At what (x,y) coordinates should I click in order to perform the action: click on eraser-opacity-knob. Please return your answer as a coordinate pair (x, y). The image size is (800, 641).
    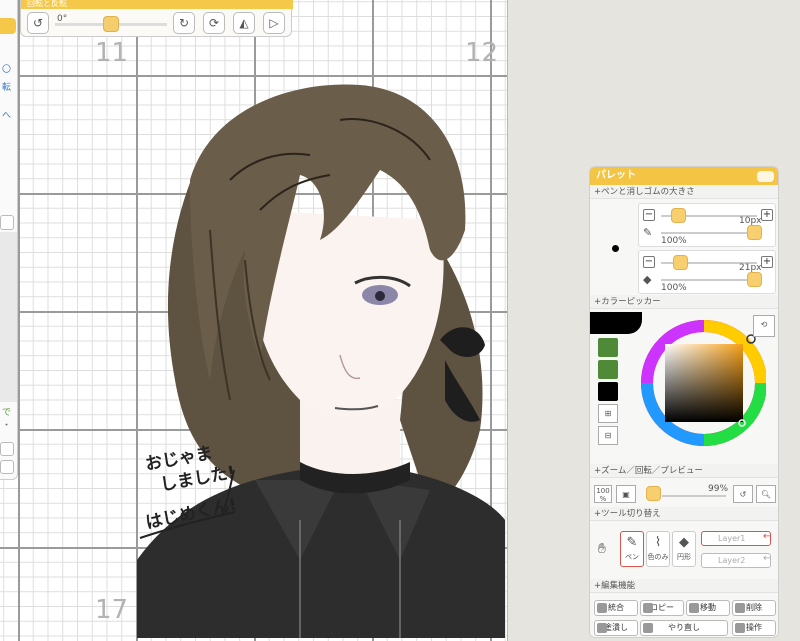
    Looking at the image, I should click on (754, 279).